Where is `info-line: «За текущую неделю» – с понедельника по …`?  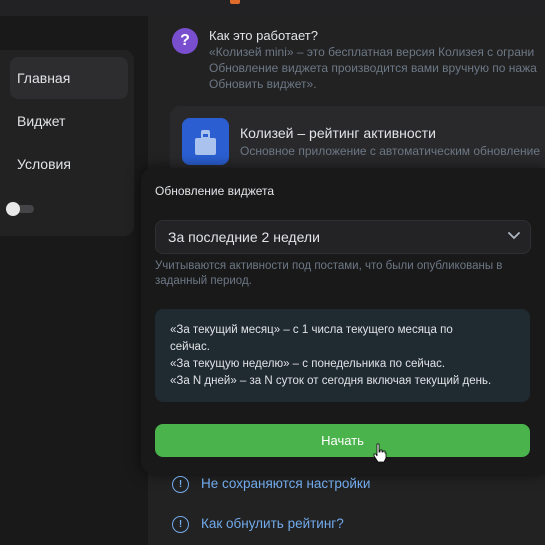 info-line: «За текущую неделю» – с понедельника по … is located at coordinates (308, 364).